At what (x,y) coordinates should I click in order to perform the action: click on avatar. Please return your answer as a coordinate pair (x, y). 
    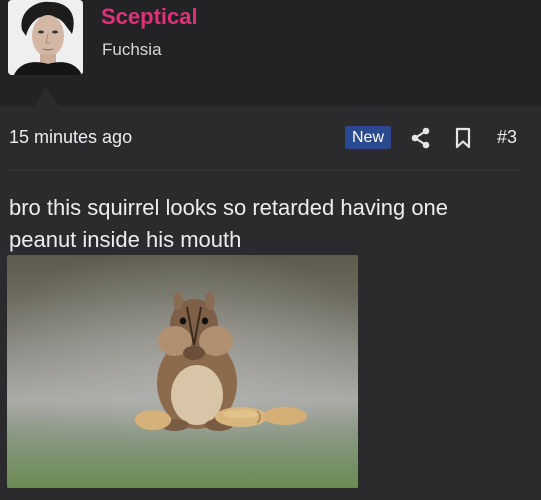
    Looking at the image, I should click on (45, 37).